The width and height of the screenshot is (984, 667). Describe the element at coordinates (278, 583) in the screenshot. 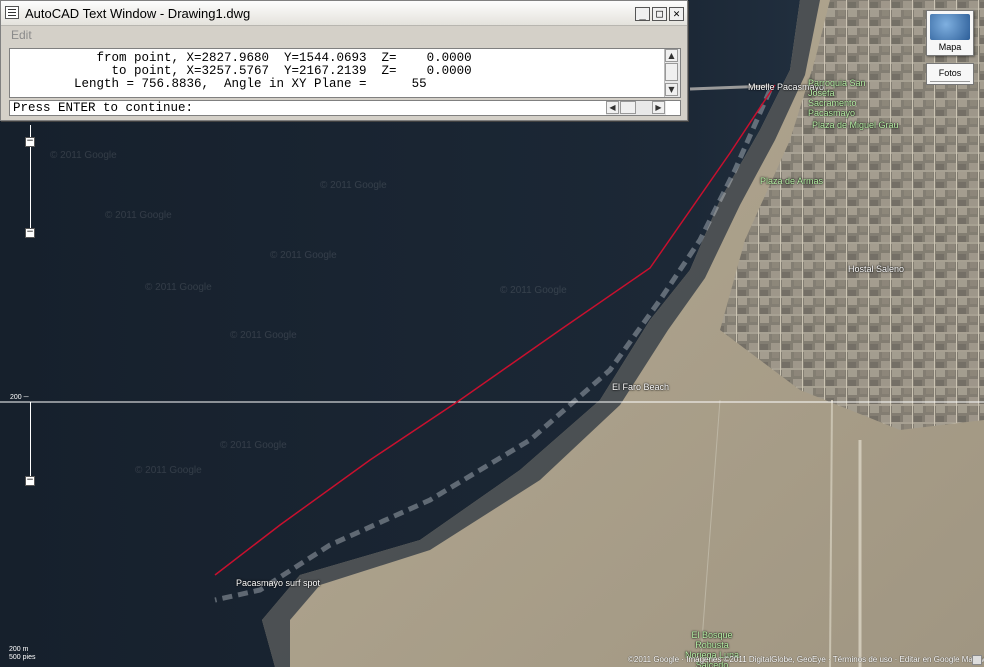

I see `map-label-surf-spot: Pacasmayo surf spot` at that location.